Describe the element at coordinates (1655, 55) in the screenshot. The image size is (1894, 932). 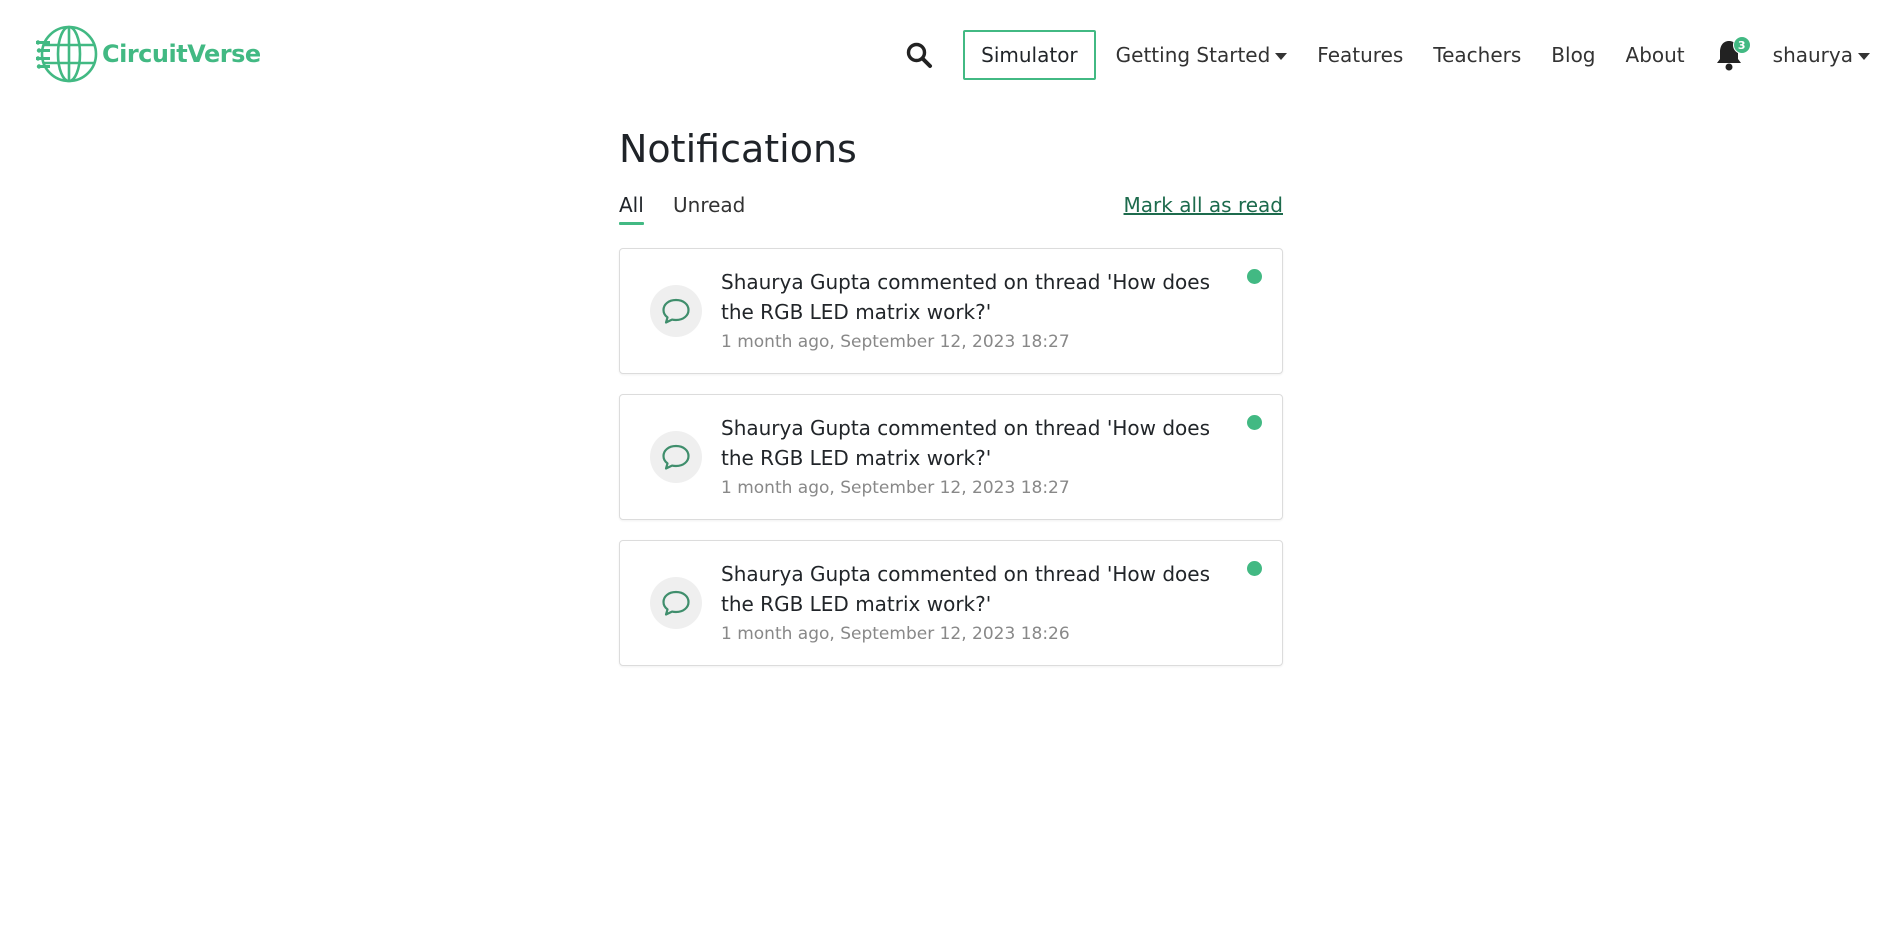
I see `about-link: About` at that location.